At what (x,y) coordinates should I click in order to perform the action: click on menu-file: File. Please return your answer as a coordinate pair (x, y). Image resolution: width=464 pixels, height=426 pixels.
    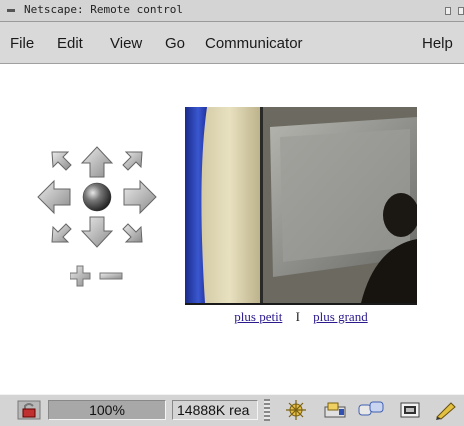
    Looking at the image, I should click on (22, 43).